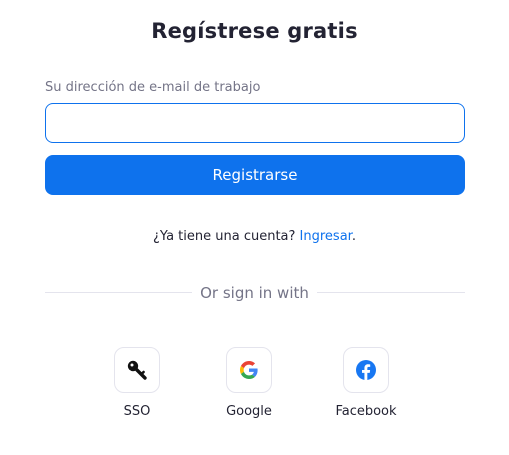  I want to click on email-field, so click(255, 123).